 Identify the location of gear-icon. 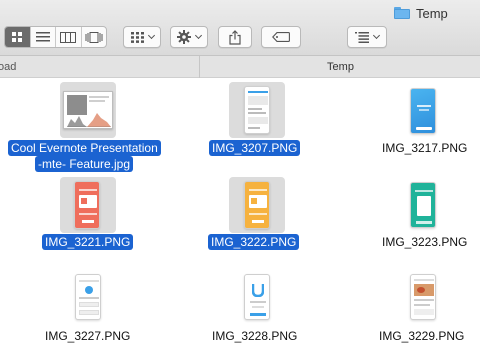
(184, 37).